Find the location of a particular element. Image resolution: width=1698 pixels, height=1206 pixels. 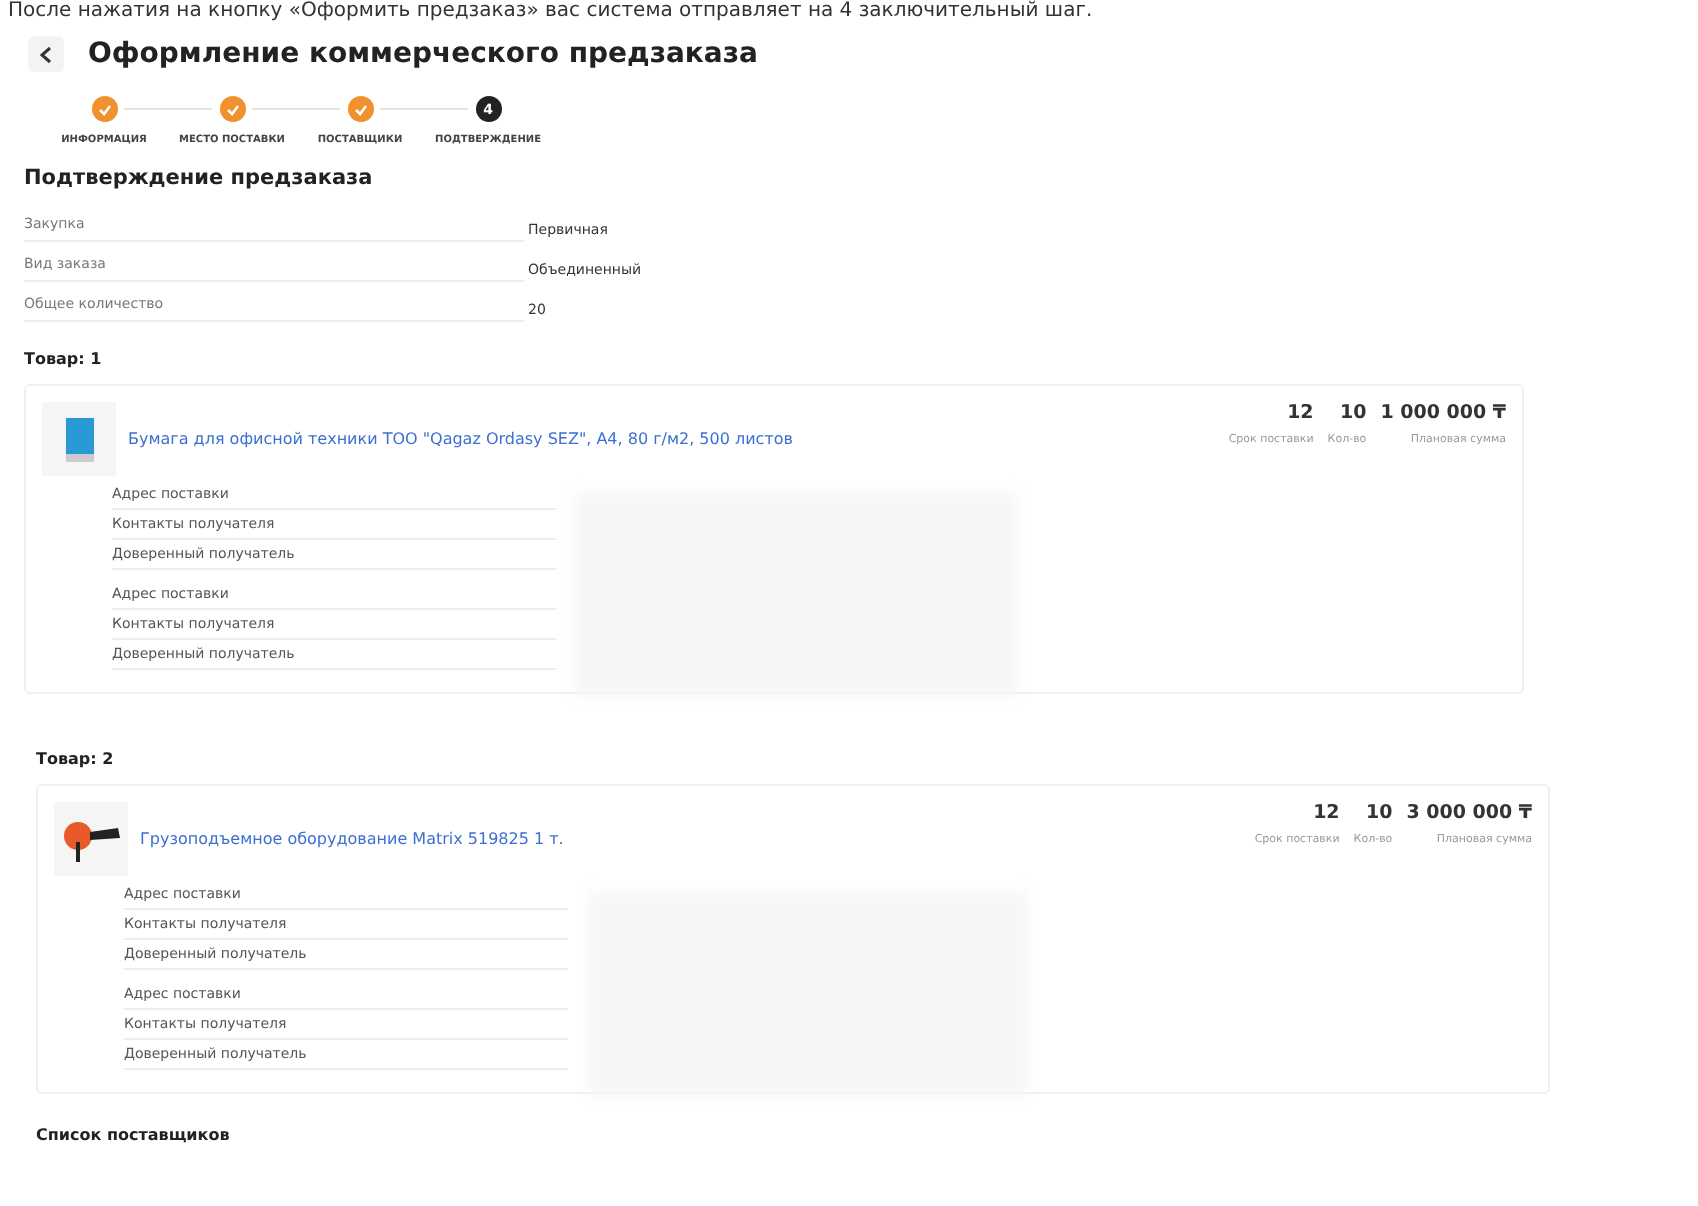

planned-sum-value: 1 000 000 ₸ is located at coordinates (1443, 413).